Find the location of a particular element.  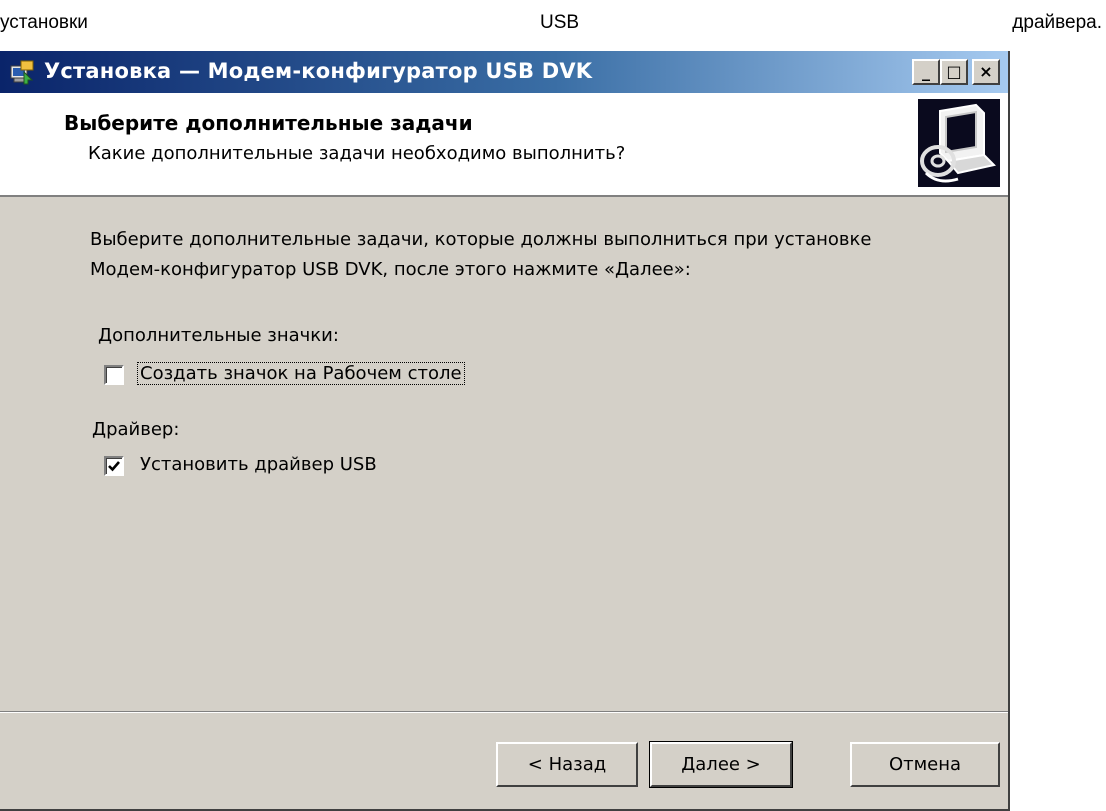

back-button: < Назад is located at coordinates (567, 764).